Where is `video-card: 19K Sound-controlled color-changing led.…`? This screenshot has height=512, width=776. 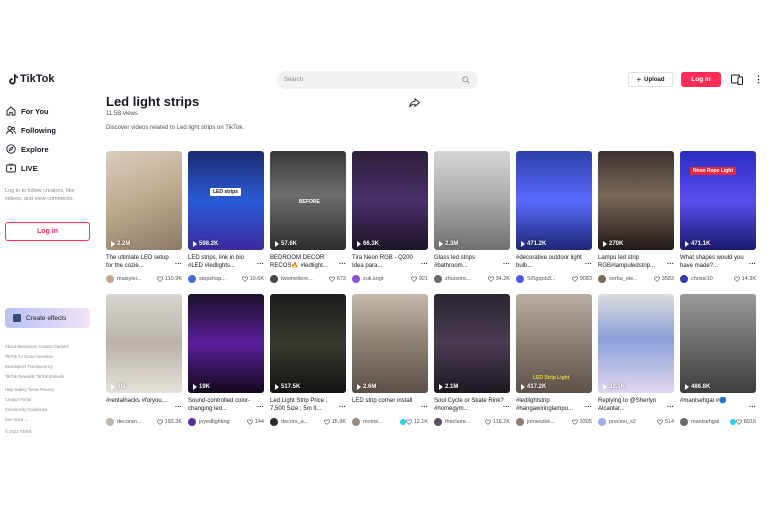
video-card: 19K Sound-controlled color-changing led.… is located at coordinates (226, 361).